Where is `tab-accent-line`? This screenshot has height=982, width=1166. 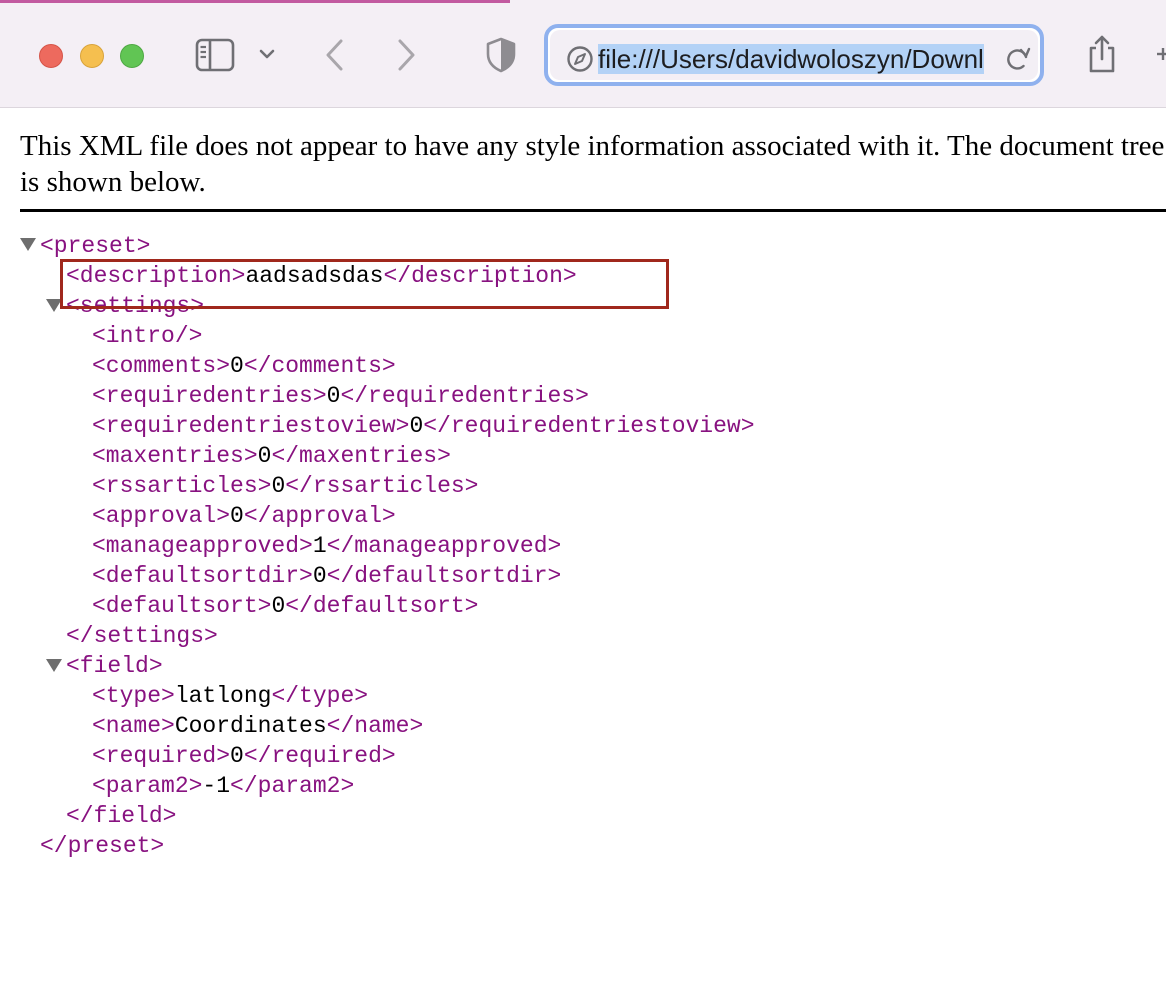
tab-accent-line is located at coordinates (255, 1).